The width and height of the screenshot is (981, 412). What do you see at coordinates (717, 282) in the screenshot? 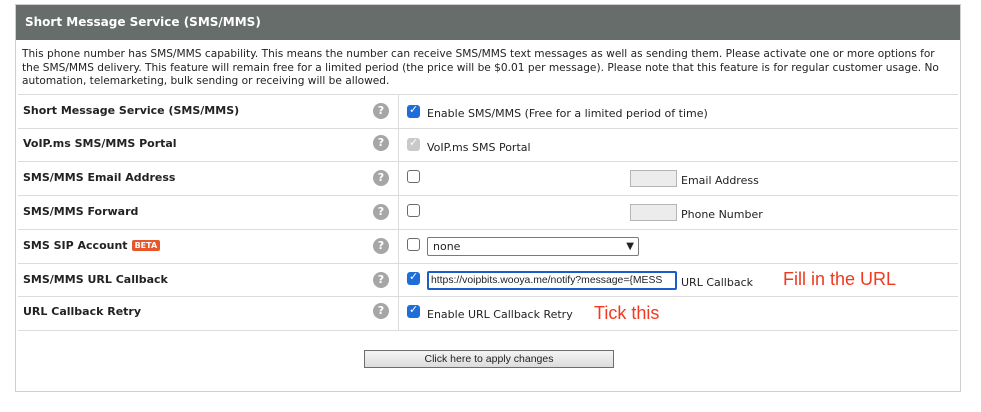
I see `input-label: URL Callback` at bounding box center [717, 282].